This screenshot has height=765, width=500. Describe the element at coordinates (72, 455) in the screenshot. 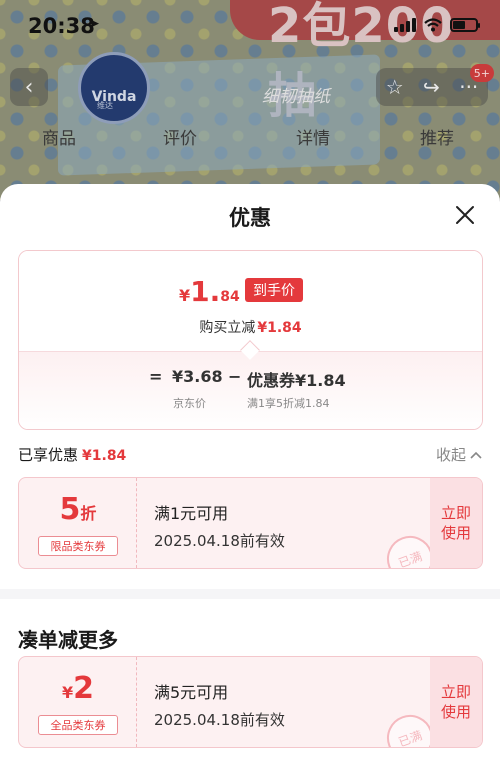

I see `enjoyed-discount: 已享优惠 ¥1.84` at that location.